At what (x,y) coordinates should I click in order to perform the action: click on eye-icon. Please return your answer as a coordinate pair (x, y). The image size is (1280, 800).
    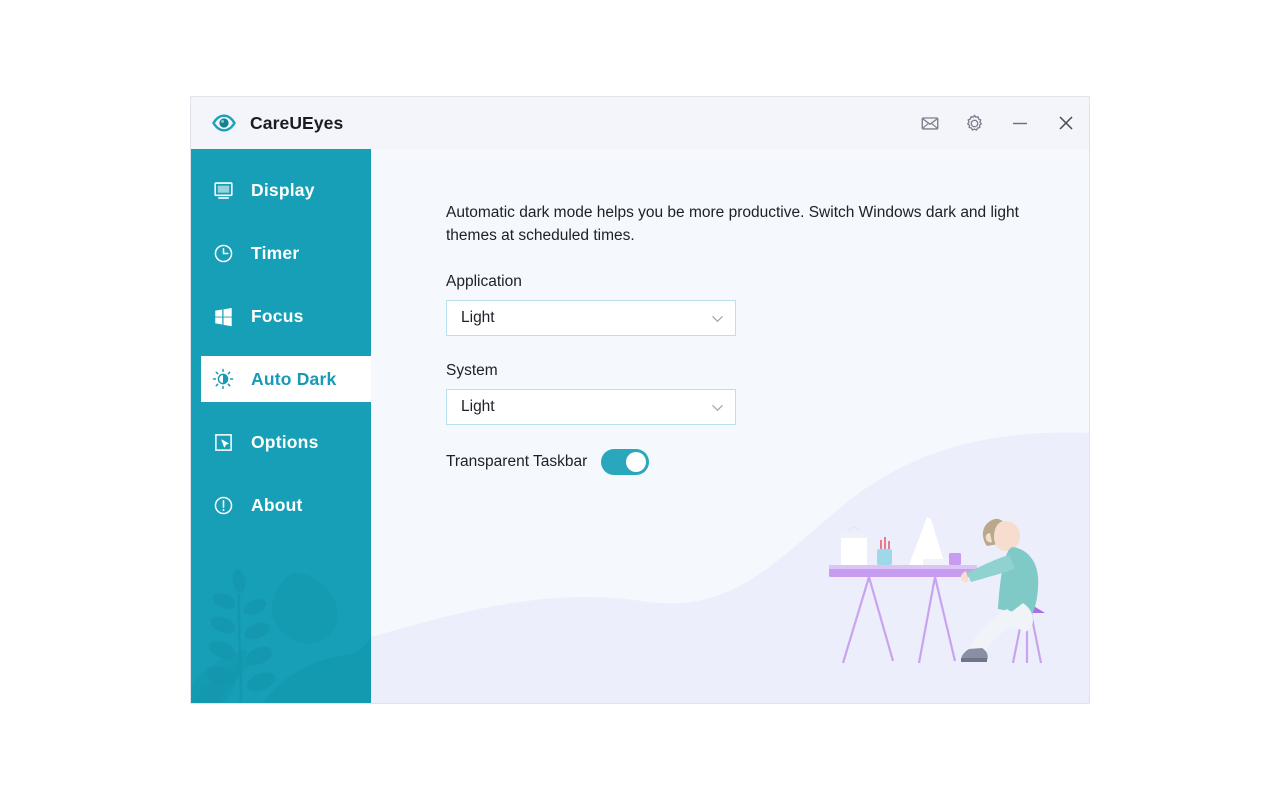
    Looking at the image, I should click on (224, 123).